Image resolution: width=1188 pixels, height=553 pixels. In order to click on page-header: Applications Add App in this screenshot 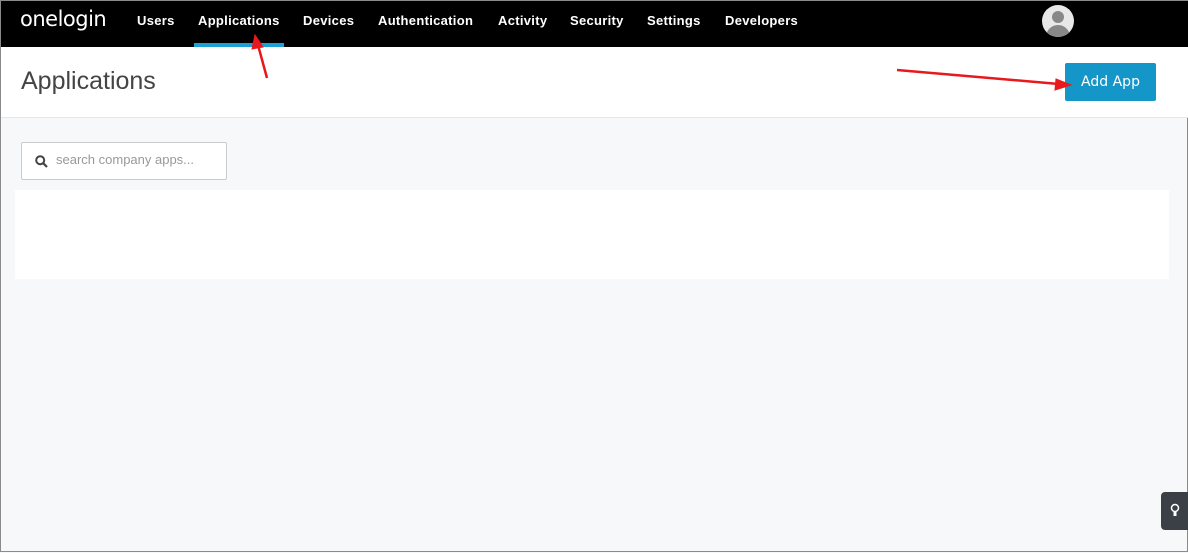, I will do `click(594, 82)`.